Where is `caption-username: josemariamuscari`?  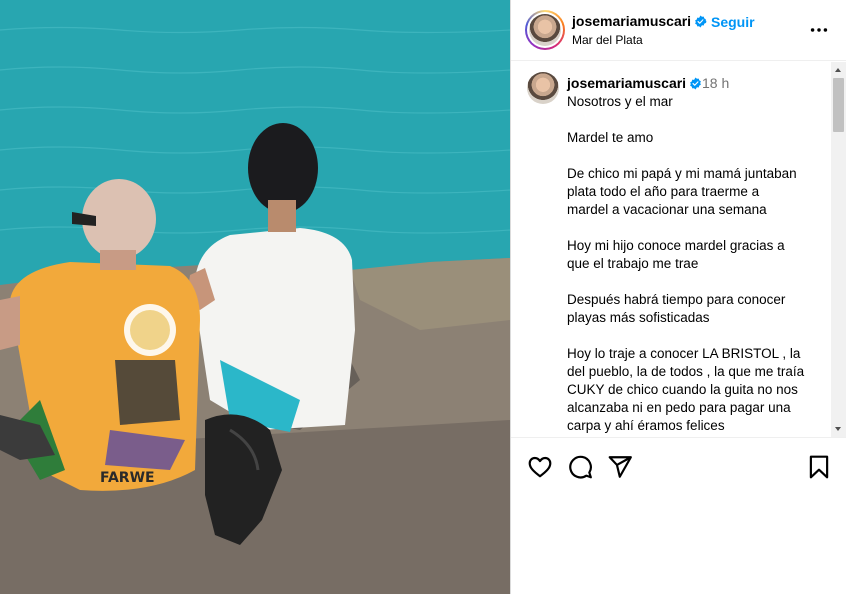
caption-username: josemariamuscari is located at coordinates (634, 83).